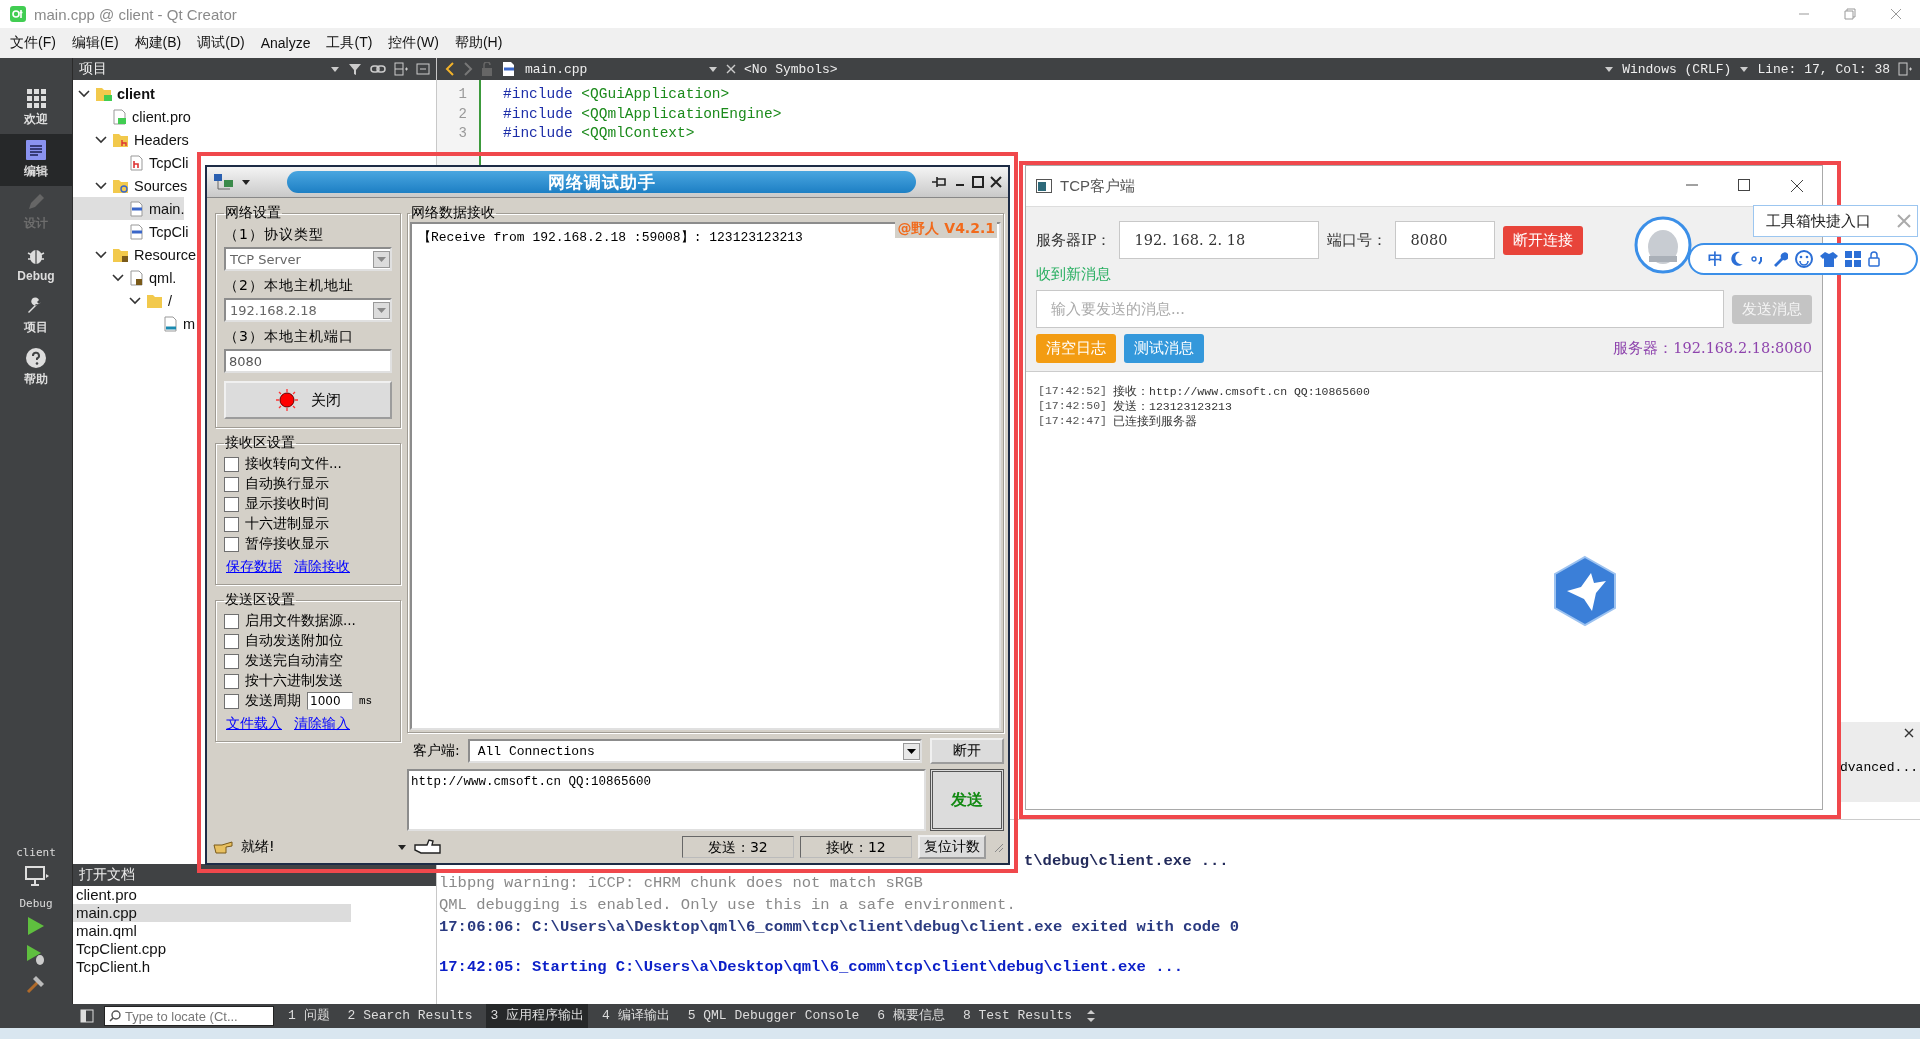 This screenshot has width=1920, height=1039. What do you see at coordinates (791, 69) in the screenshot?
I see `symbol-selector: <No Symbols>` at bounding box center [791, 69].